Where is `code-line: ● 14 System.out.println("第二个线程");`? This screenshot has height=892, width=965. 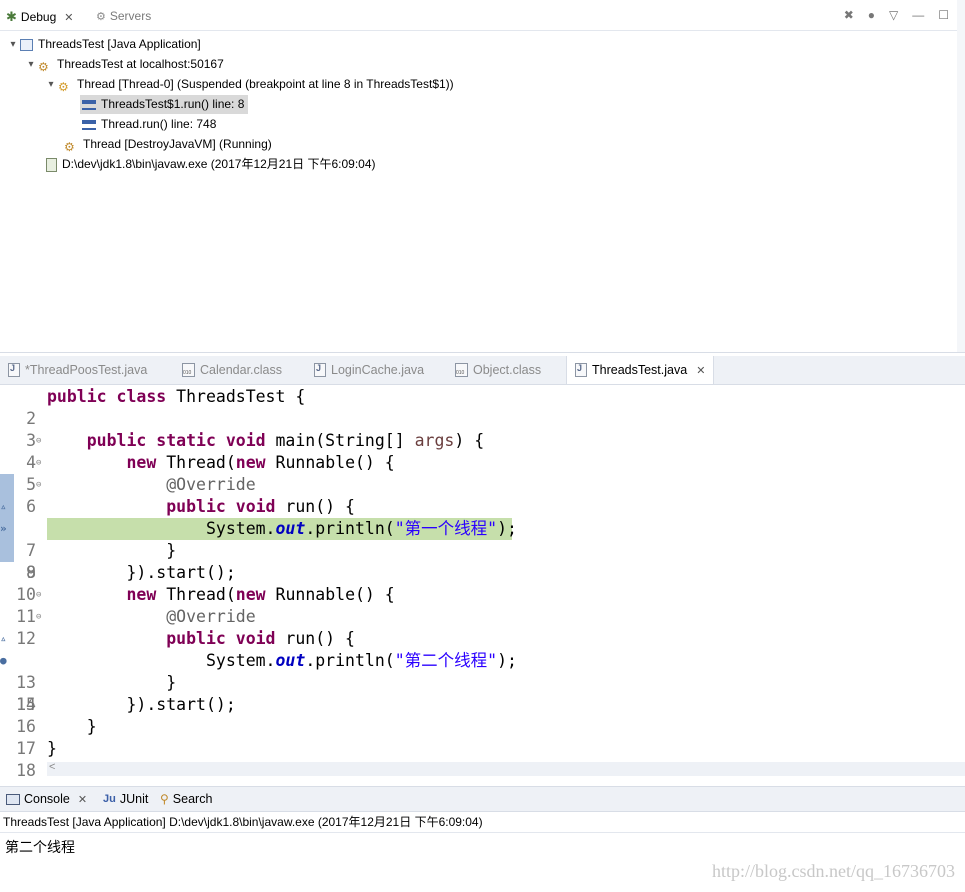 code-line: ● 14 System.out.println("第二个线程"); is located at coordinates (482, 682).